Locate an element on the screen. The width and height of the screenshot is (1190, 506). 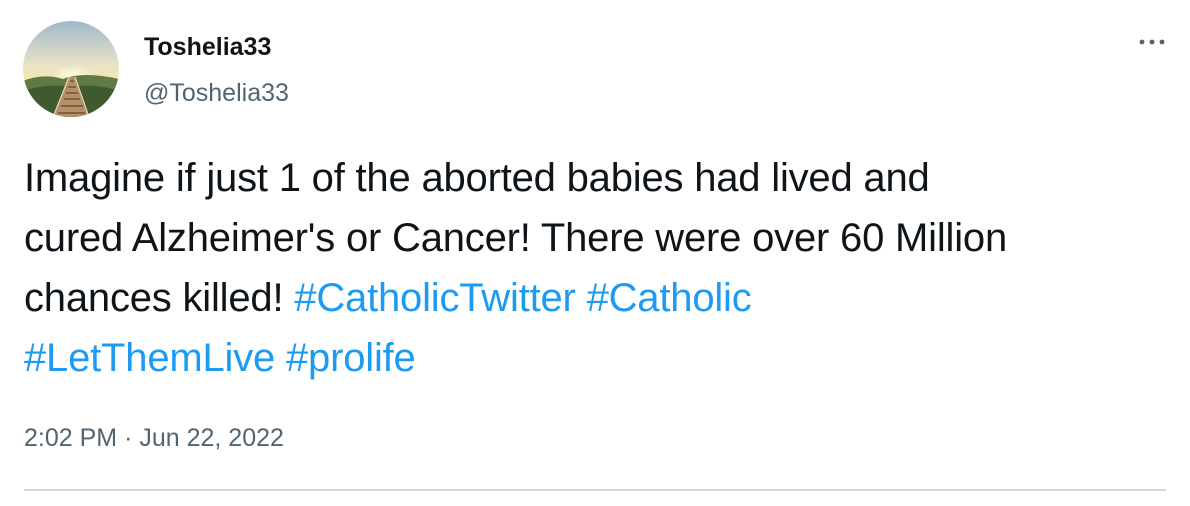
user-handle: @Toshelia33 is located at coordinates (216, 93).